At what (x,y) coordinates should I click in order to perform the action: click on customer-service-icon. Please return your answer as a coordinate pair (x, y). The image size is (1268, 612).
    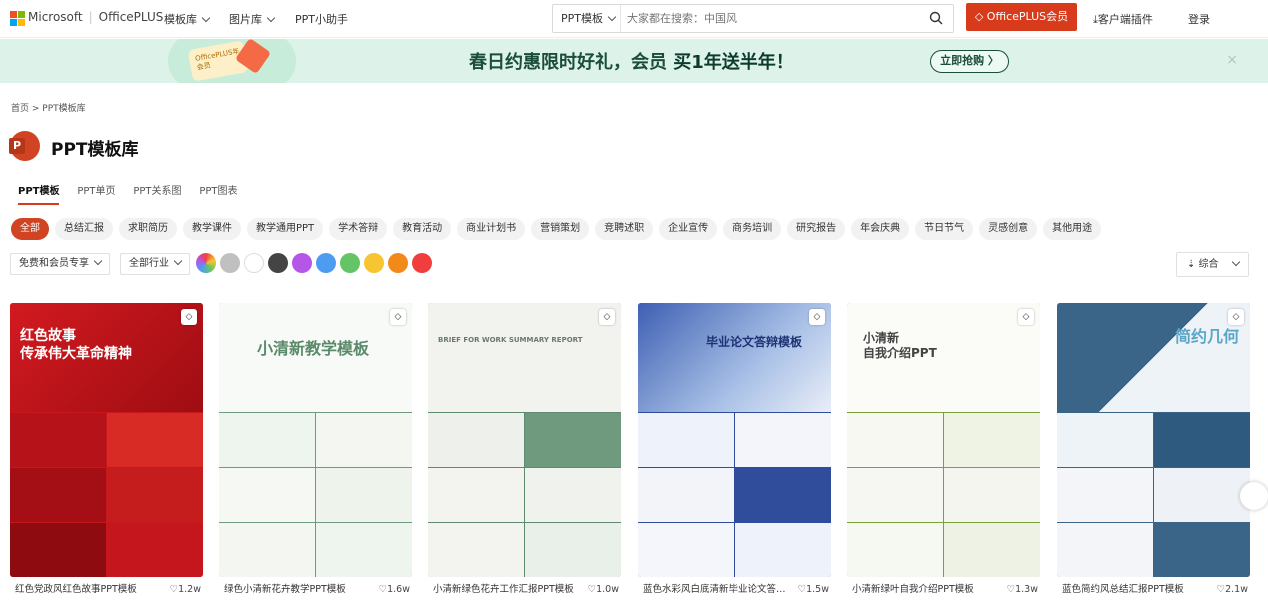
    Looking at the image, I should click on (1254, 496).